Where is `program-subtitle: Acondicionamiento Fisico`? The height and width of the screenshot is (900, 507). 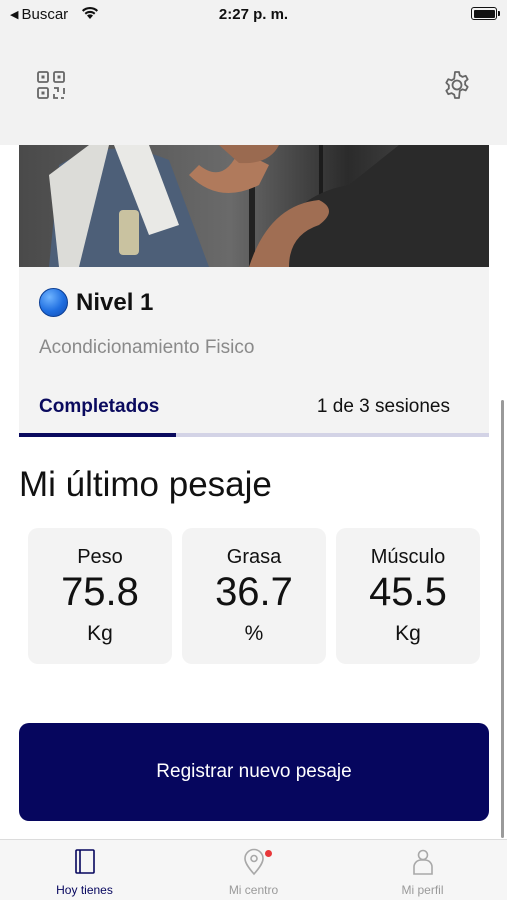 program-subtitle: Acondicionamiento Fisico is located at coordinates (147, 347).